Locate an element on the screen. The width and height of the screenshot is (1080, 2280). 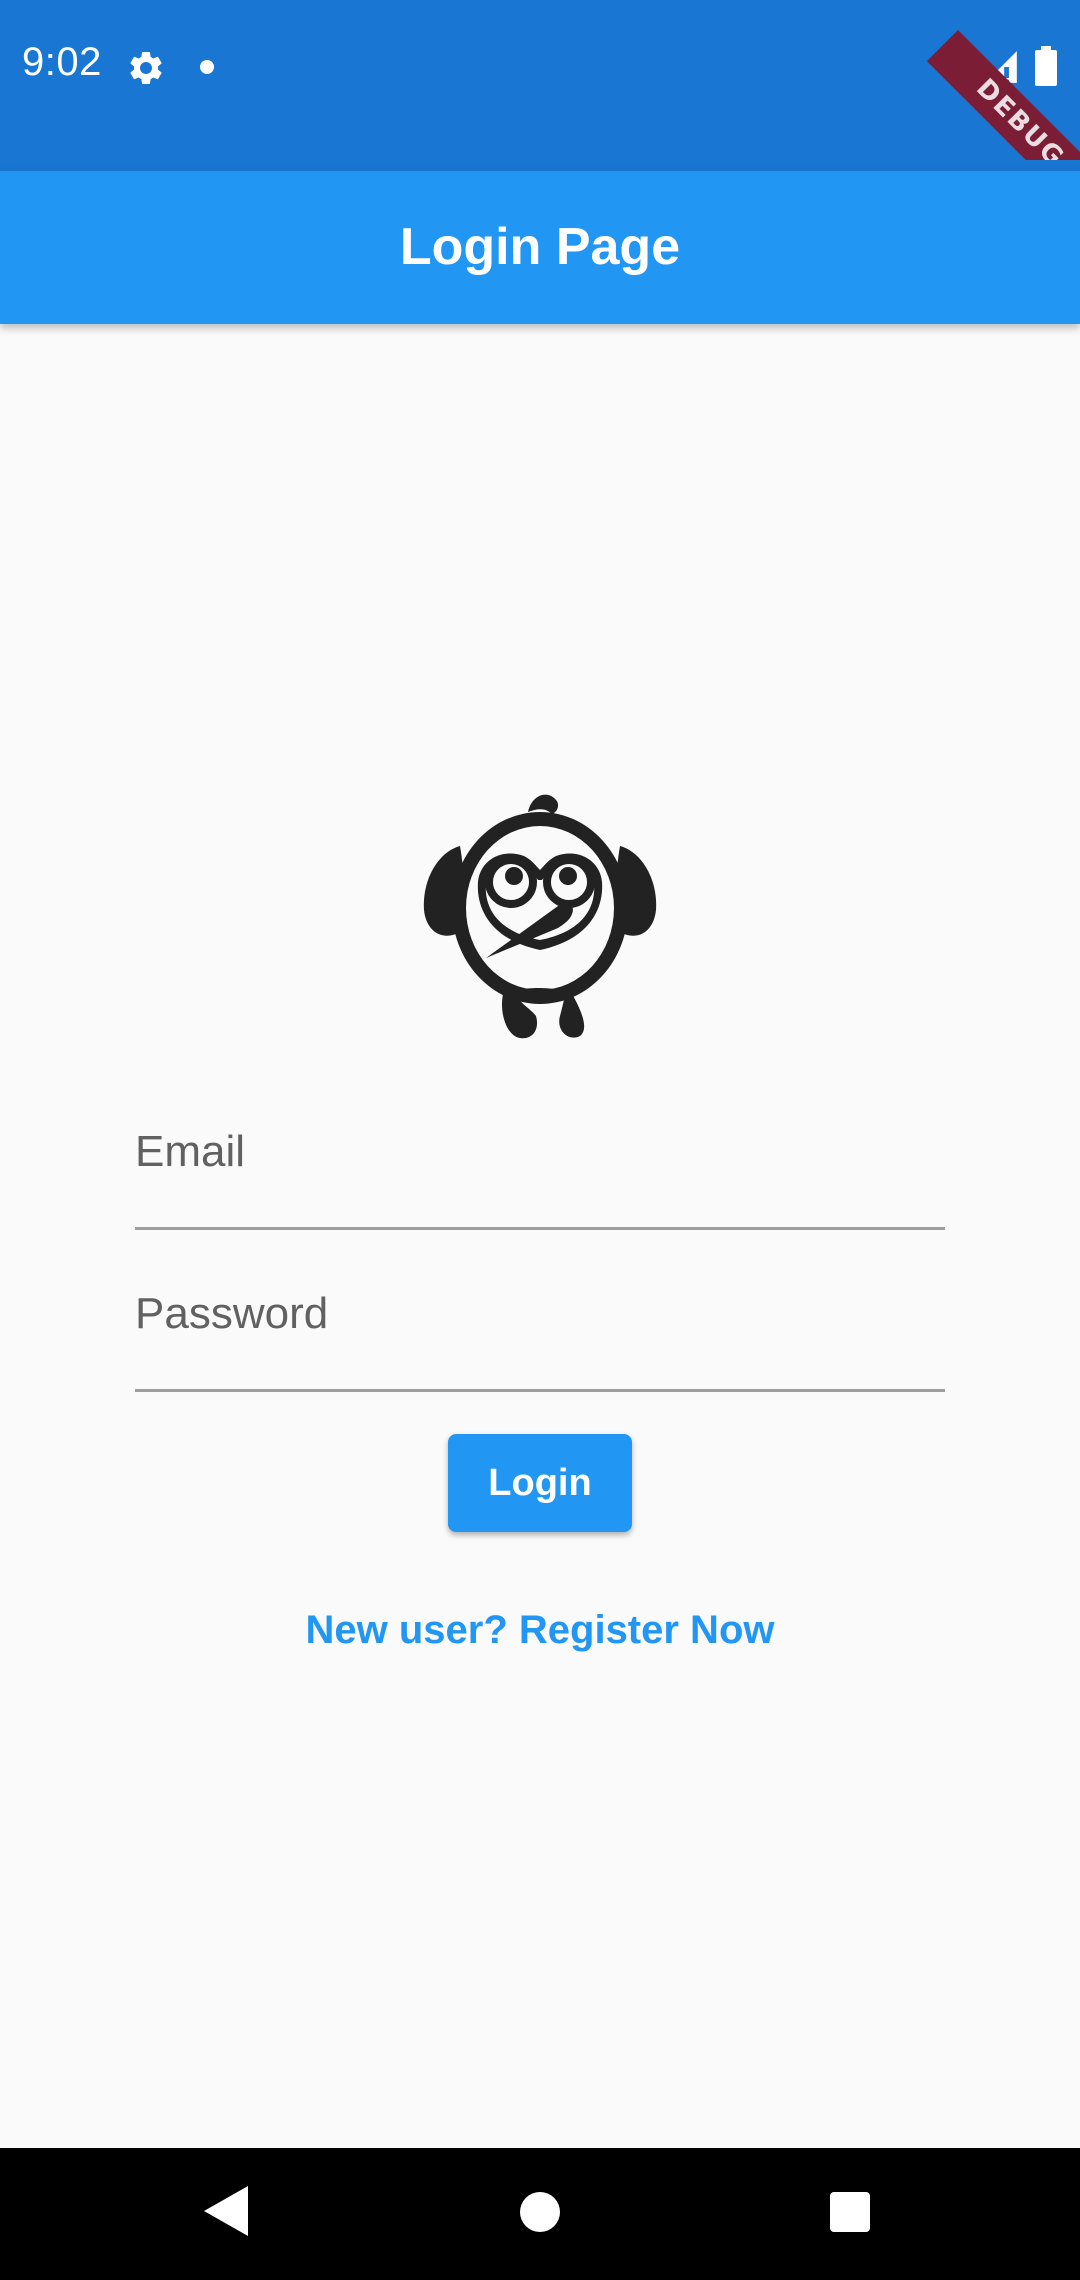
recents-icon is located at coordinates (850, 2212).